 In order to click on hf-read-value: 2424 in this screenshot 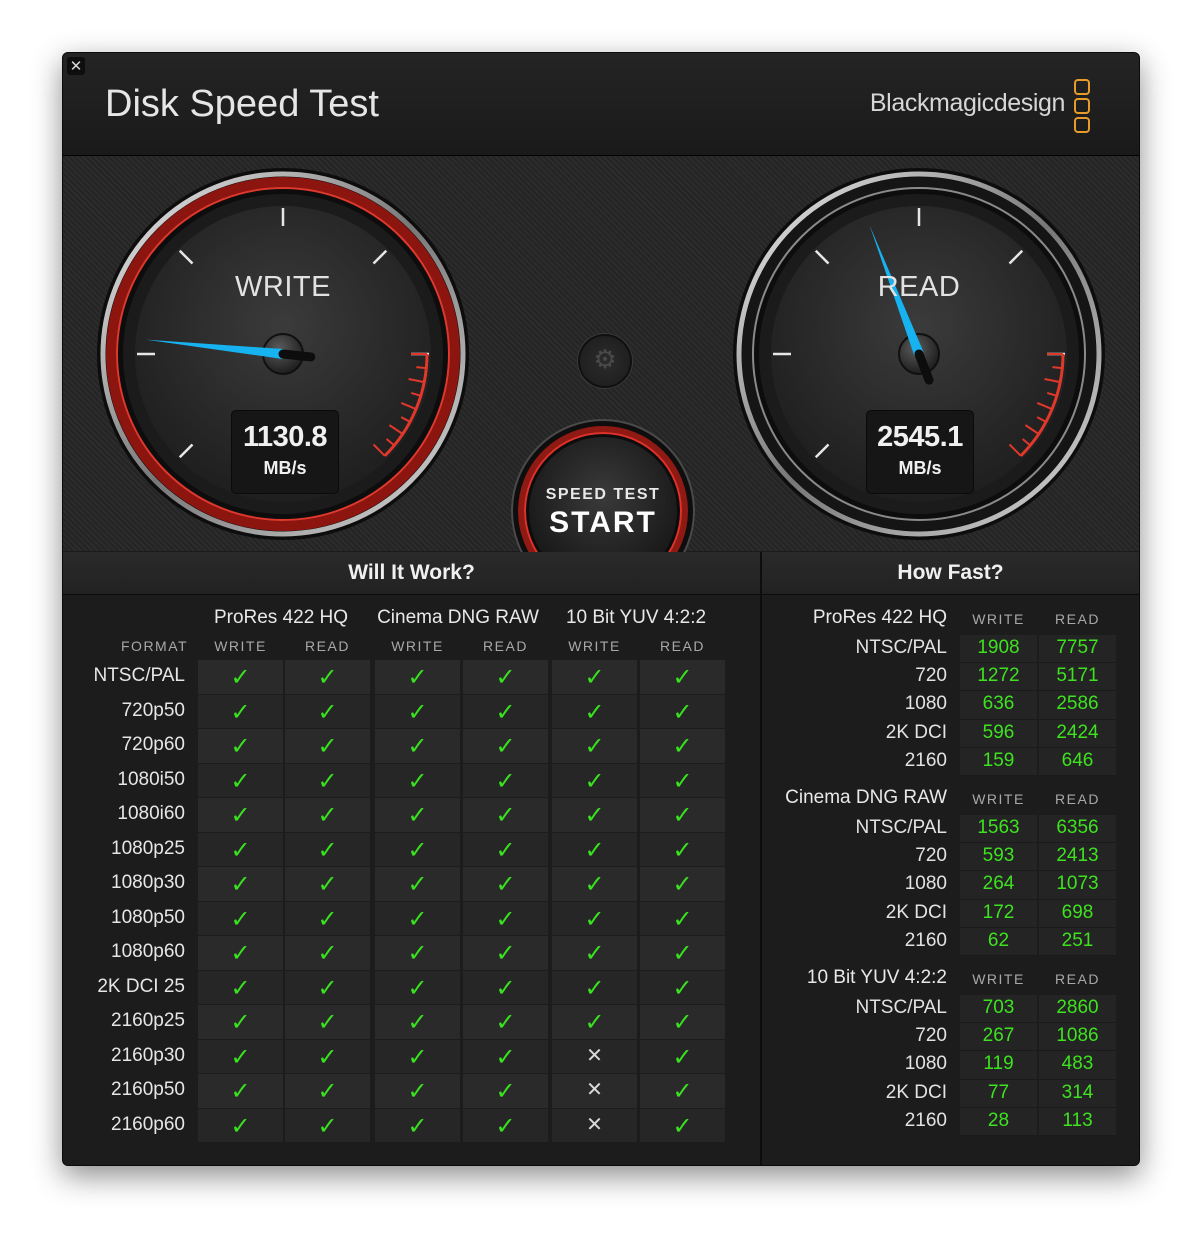, I will do `click(1077, 732)`.